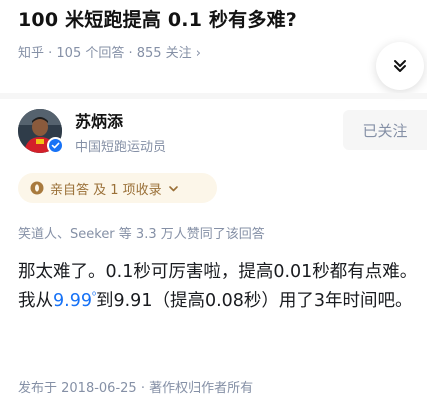  What do you see at coordinates (55, 145) in the screenshot?
I see `verified-check-icon` at bounding box center [55, 145].